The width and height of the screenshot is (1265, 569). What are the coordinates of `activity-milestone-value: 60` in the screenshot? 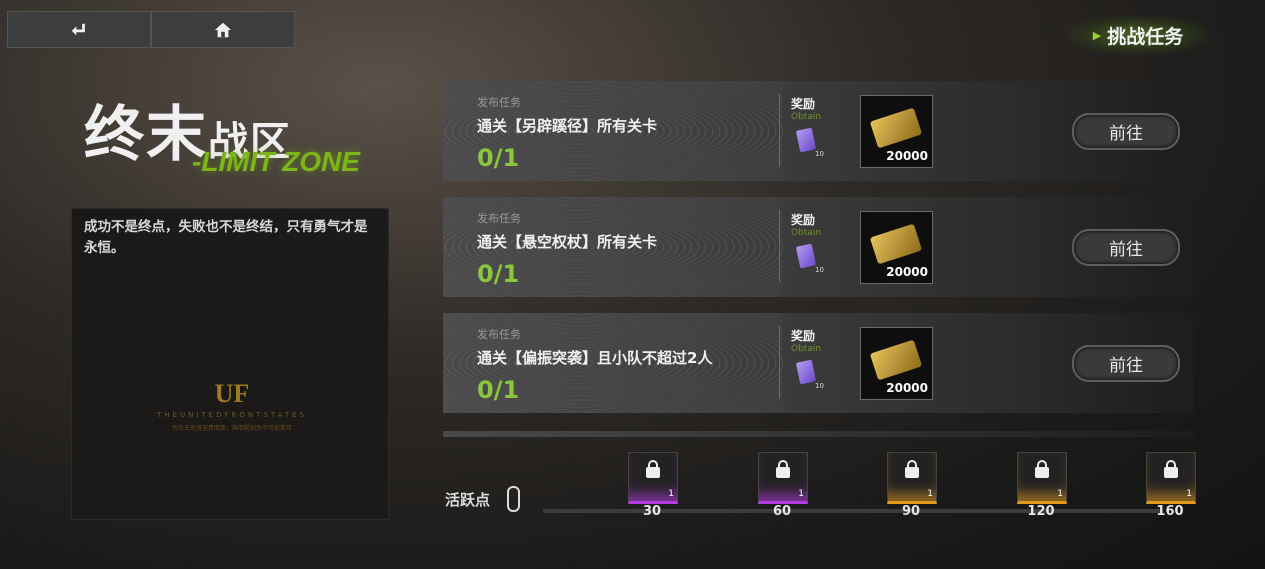 It's located at (782, 511).